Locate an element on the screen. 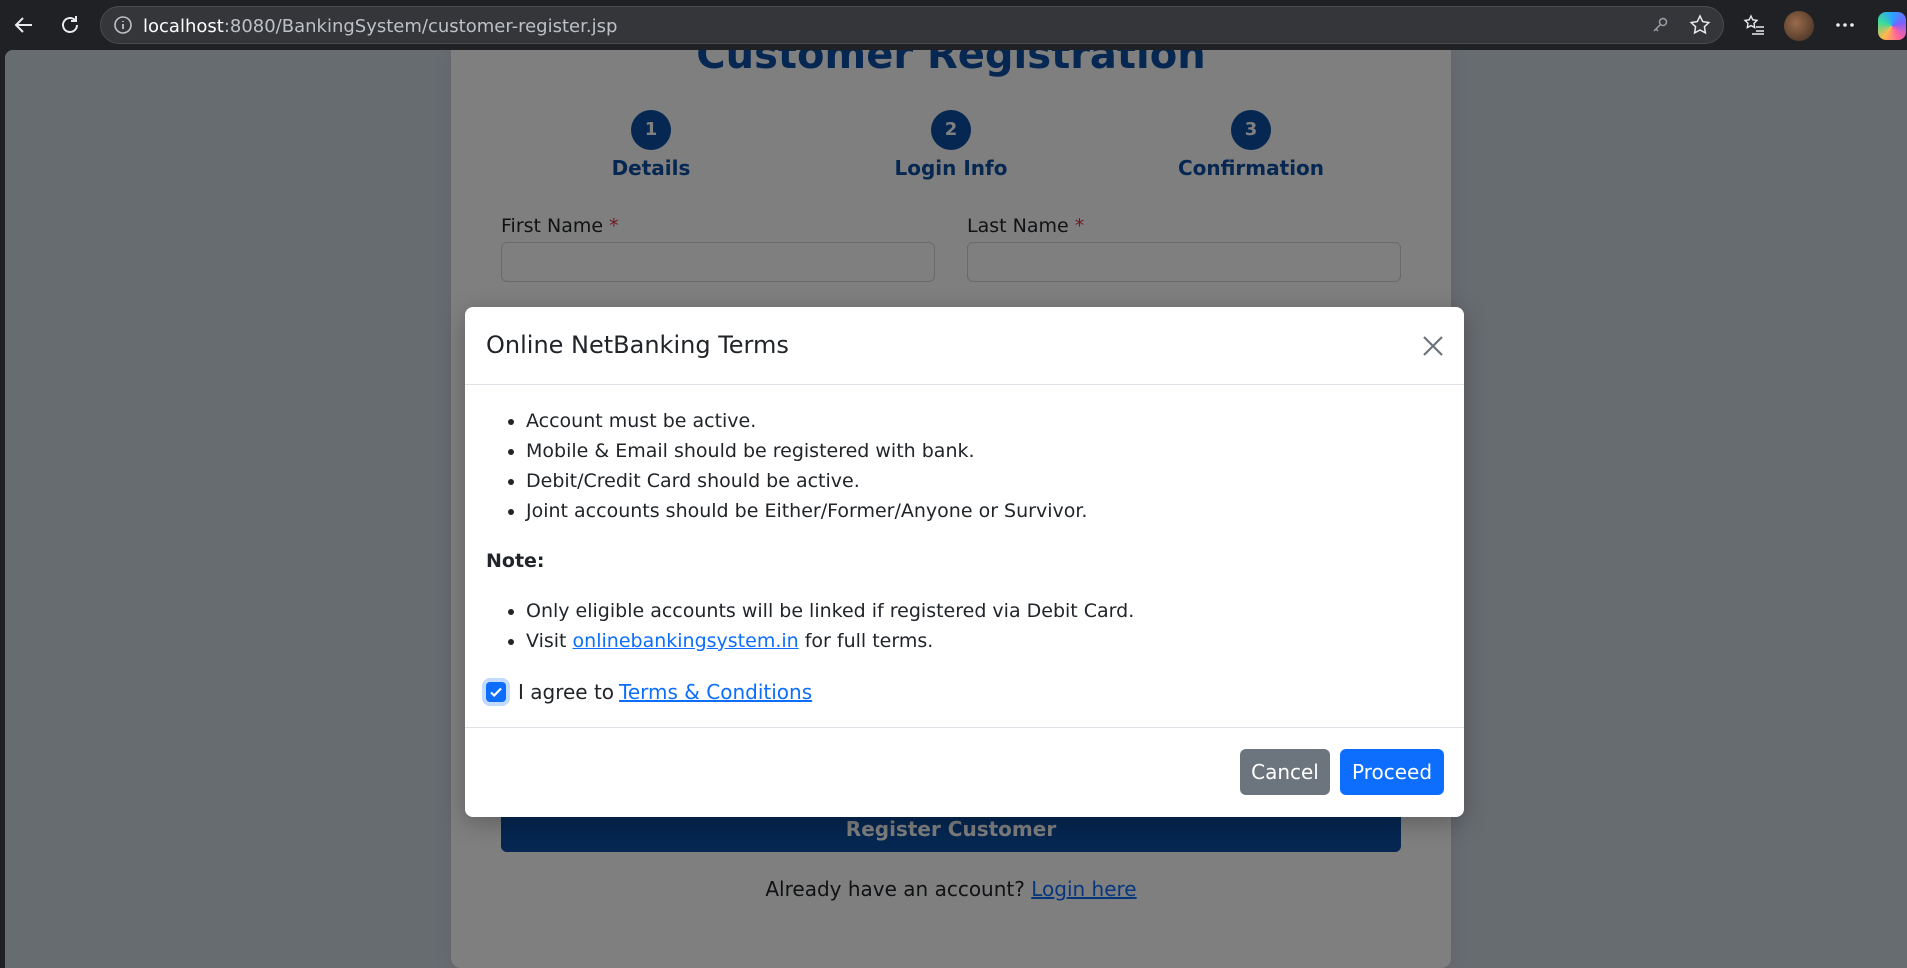 The width and height of the screenshot is (1907, 968). website-link: onlinebankingsystem.in is located at coordinates (686, 641).